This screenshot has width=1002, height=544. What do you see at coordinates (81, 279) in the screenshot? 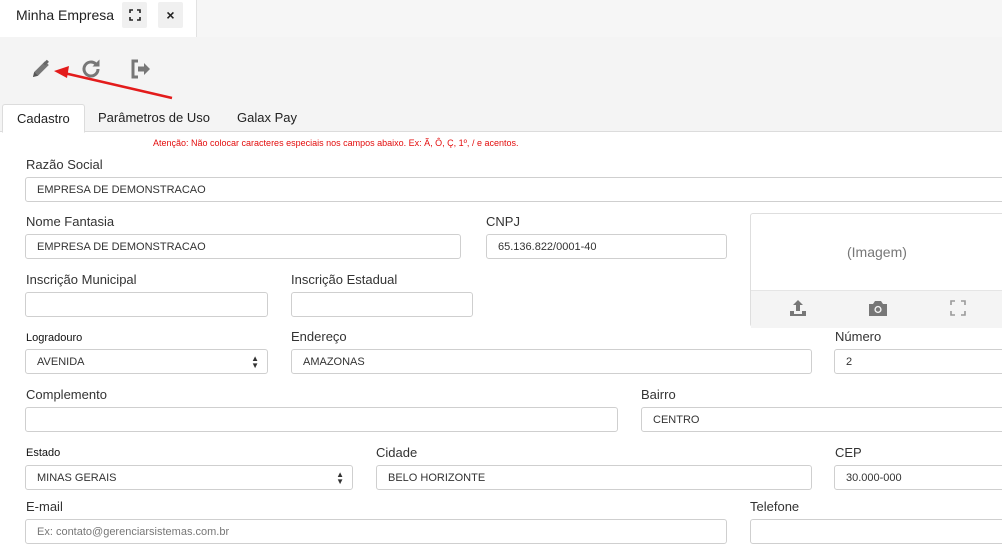
I see `inscricao-municipal-label: Inscrição Municipal` at bounding box center [81, 279].